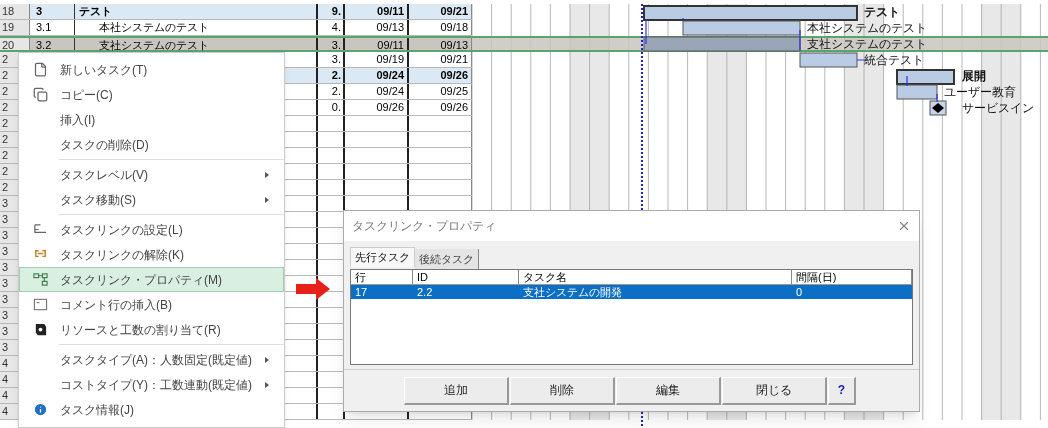 Image resolution: width=1048 pixels, height=428 pixels. I want to click on row-number: 18, so click(8, 11).